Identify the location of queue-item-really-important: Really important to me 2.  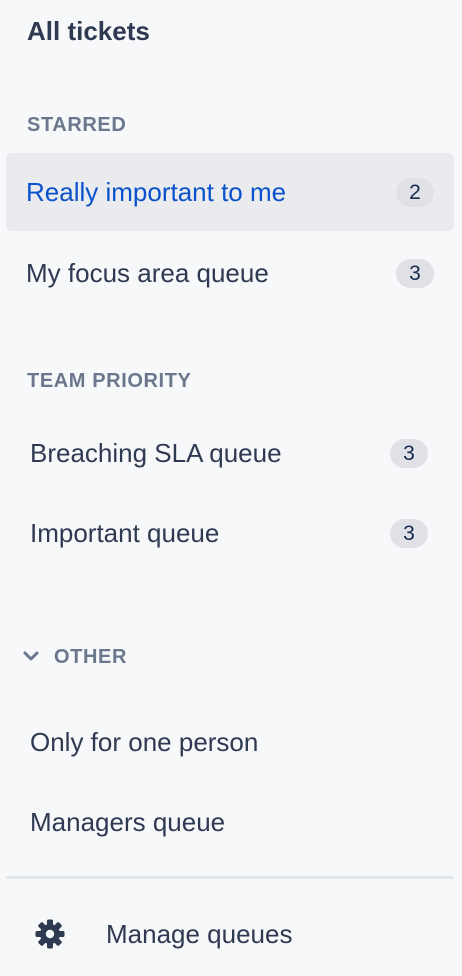
(230, 192).